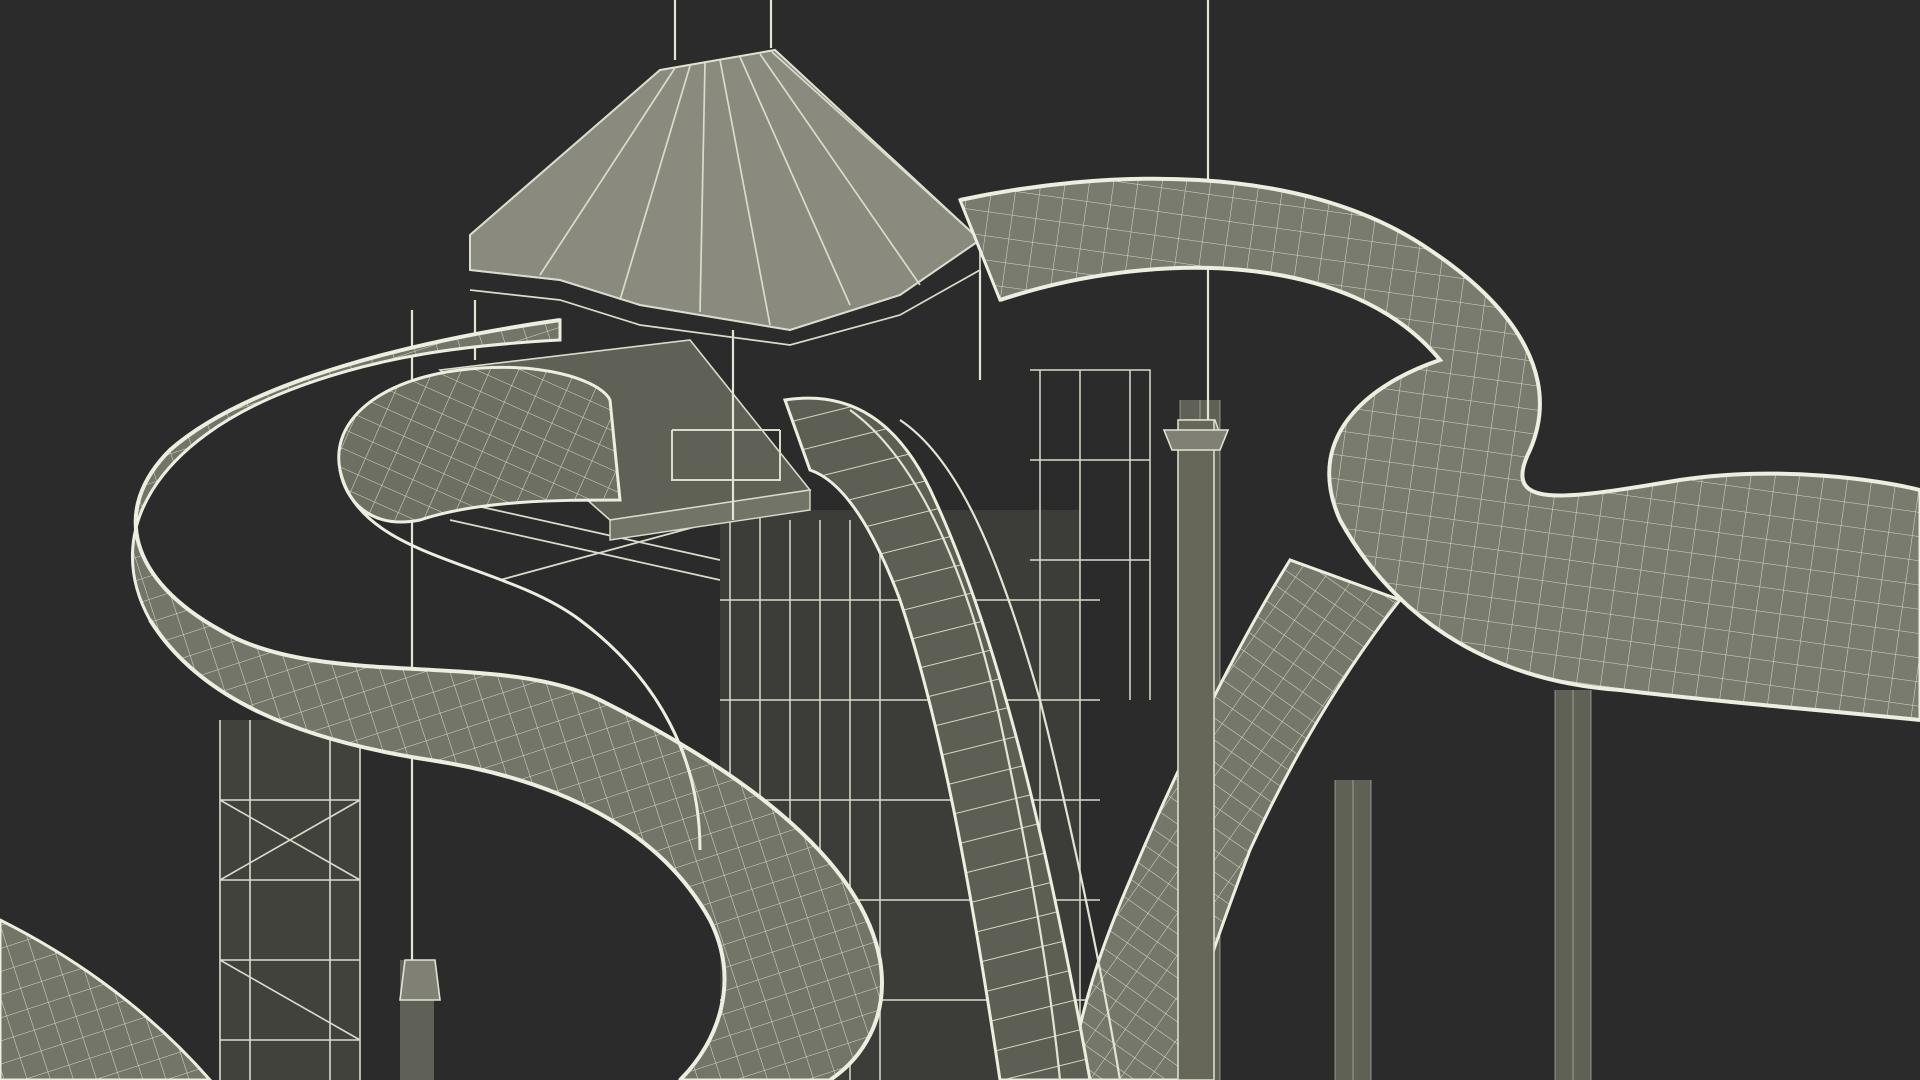 This screenshot has width=1920, height=1080. I want to click on upper-left-tube-surface, so click(479, 444).